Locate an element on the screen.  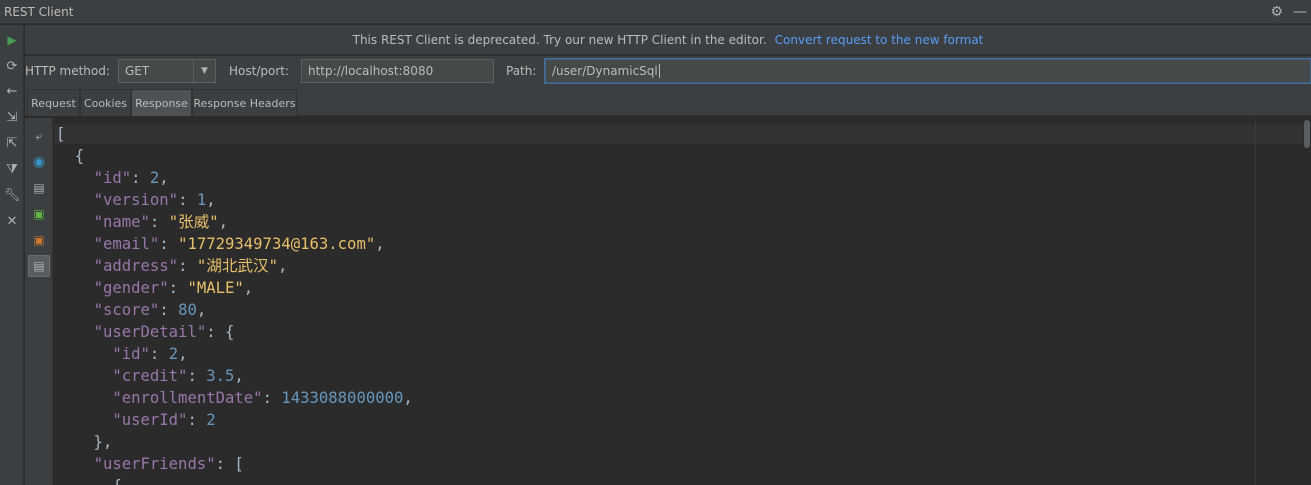
json-key: "id" is located at coordinates (112, 178).